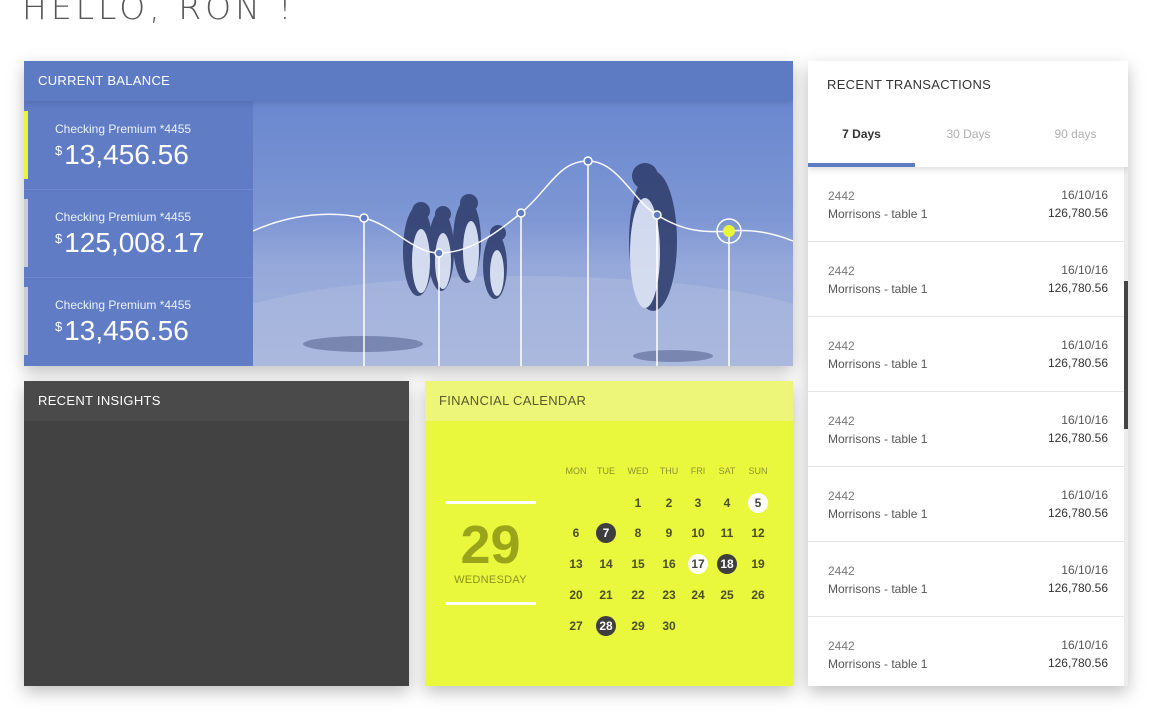  Describe the element at coordinates (638, 533) in the screenshot. I see `calendar-day: 8` at that location.